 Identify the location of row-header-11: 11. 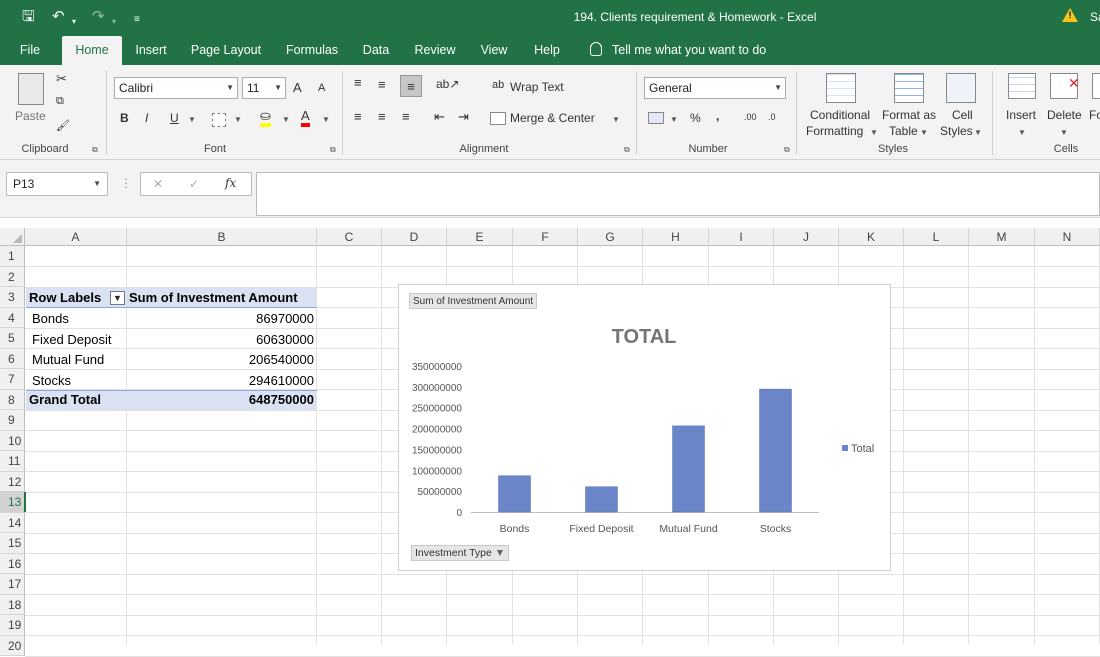
(12, 461).